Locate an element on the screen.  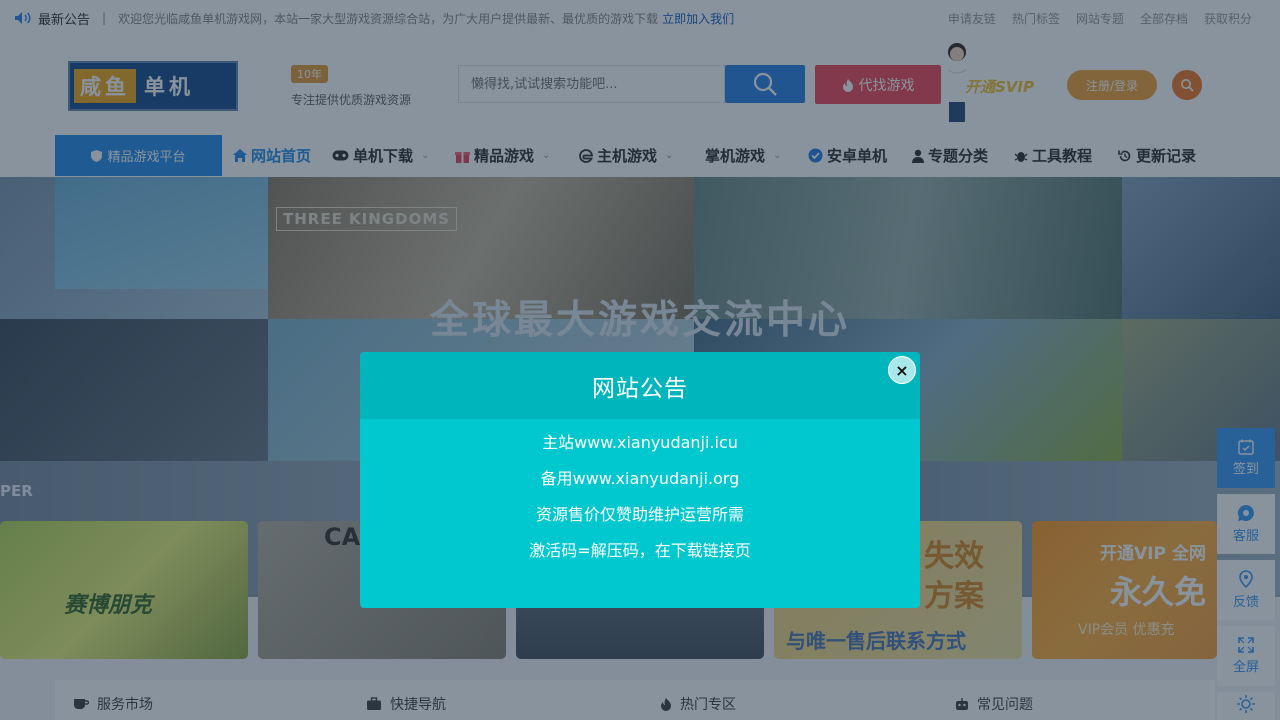
modal-line-pricing: 资源售价仅赞助维护运营所需 is located at coordinates (639, 514).